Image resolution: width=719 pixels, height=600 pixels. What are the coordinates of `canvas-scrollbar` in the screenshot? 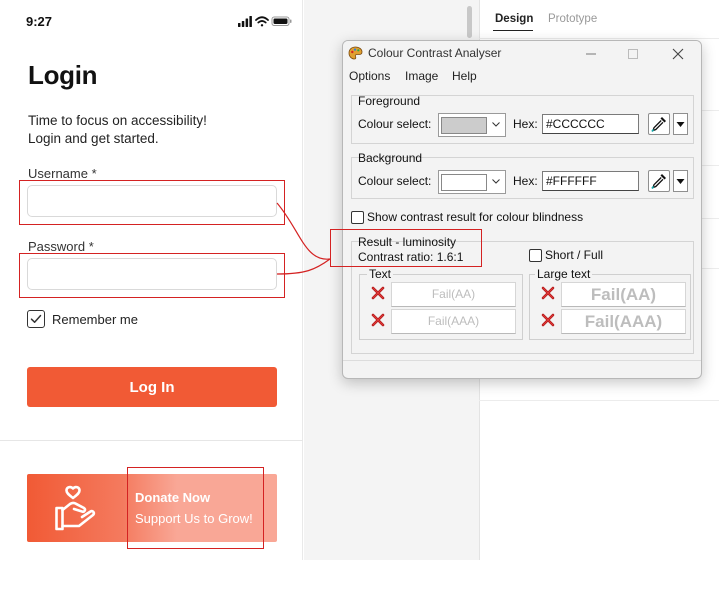 It's located at (469, 22).